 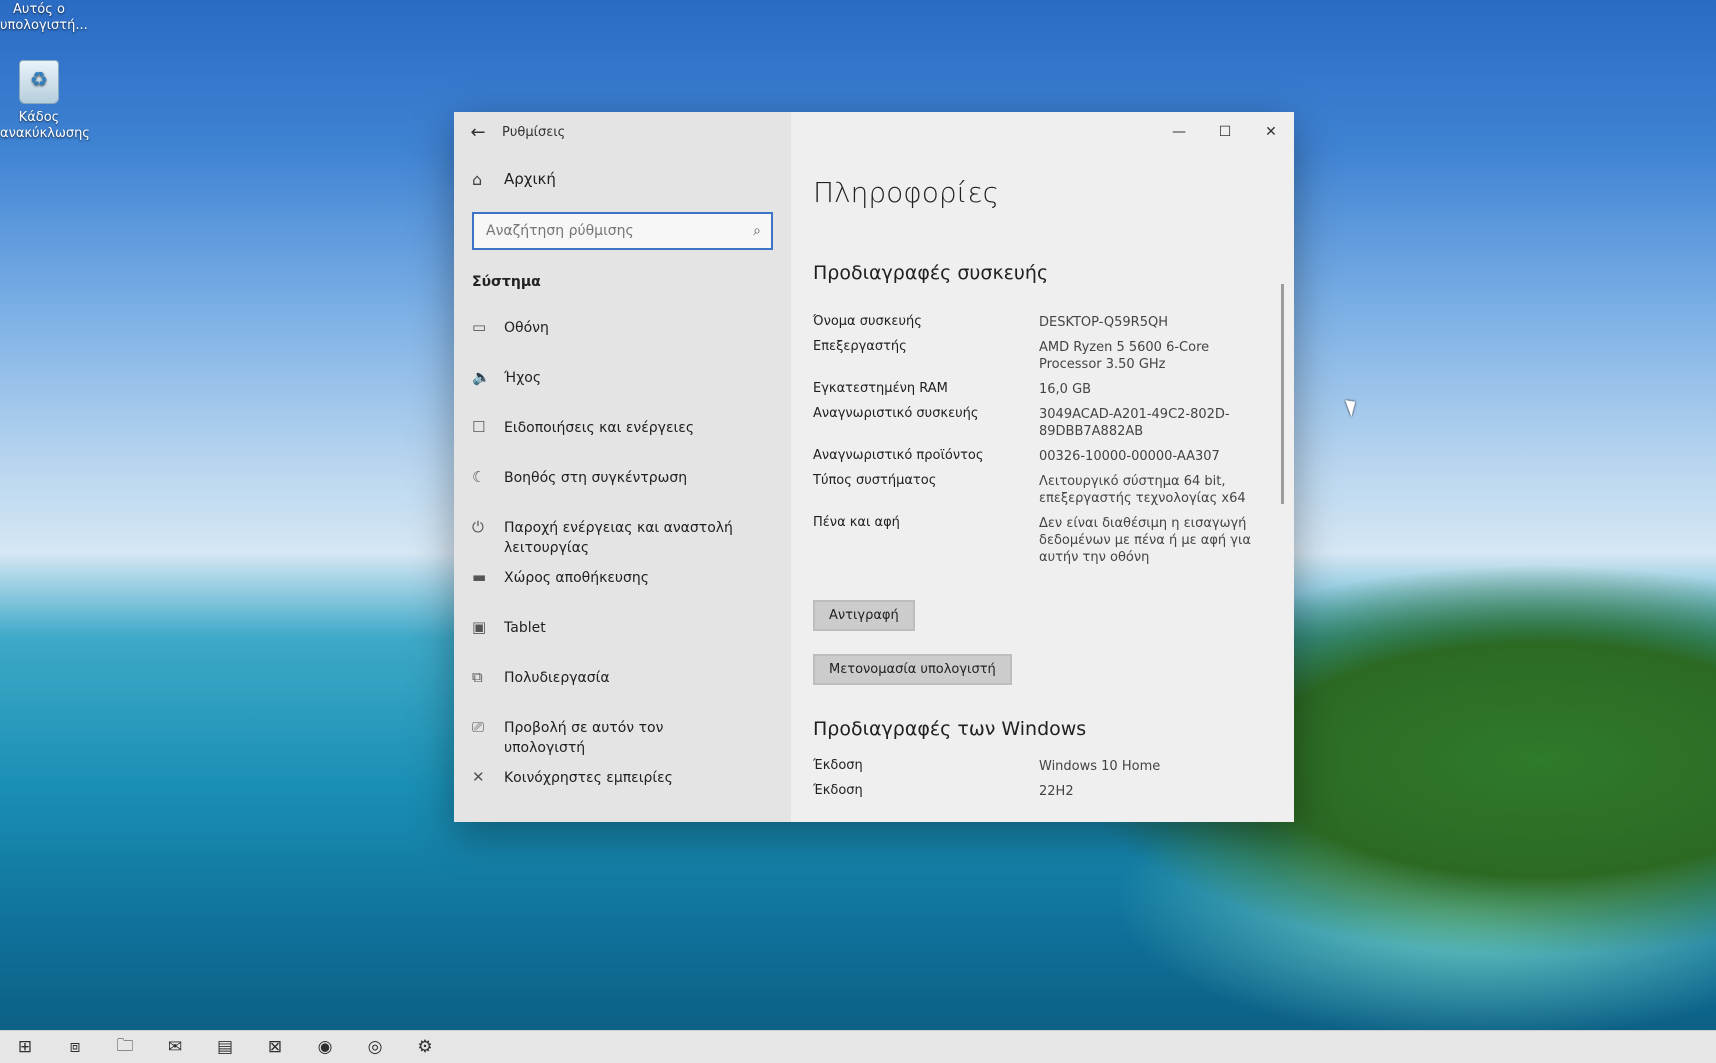 I want to click on sidebar-item-1: ▭ Οθόνη, so click(x=622, y=343).